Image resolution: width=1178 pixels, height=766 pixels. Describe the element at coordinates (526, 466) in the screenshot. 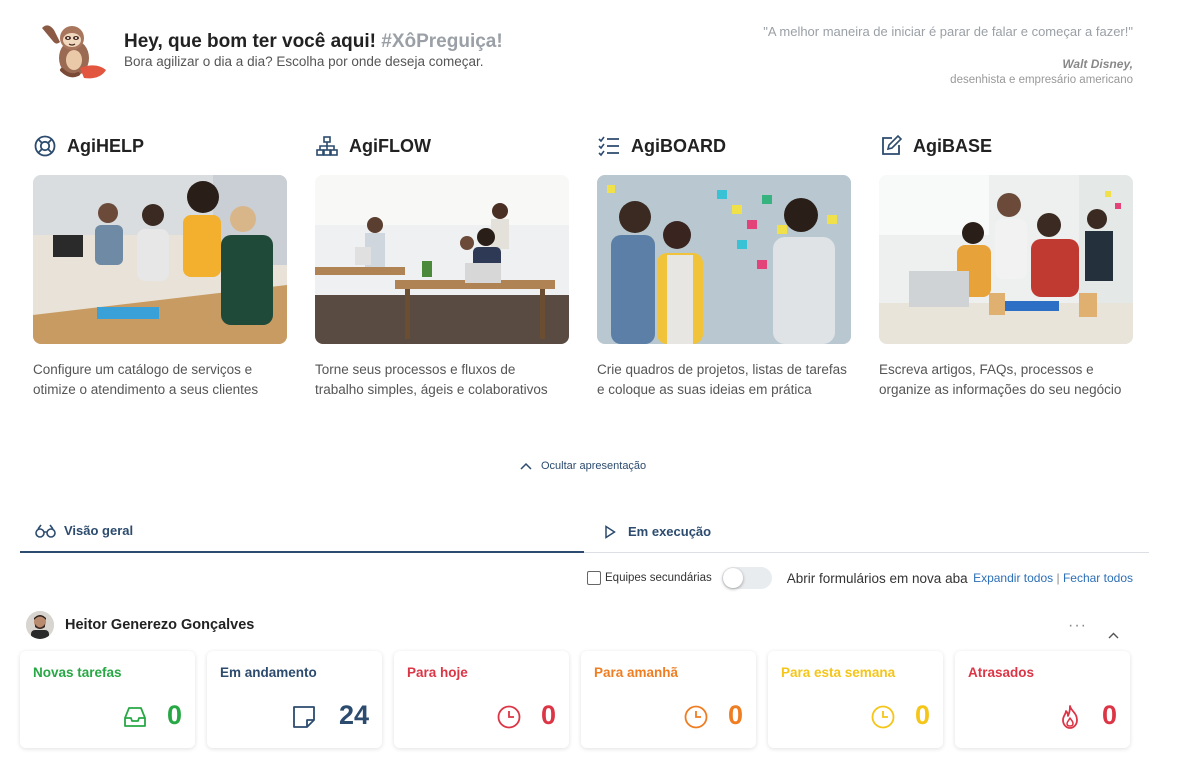

I see `chevron-up-icon` at that location.